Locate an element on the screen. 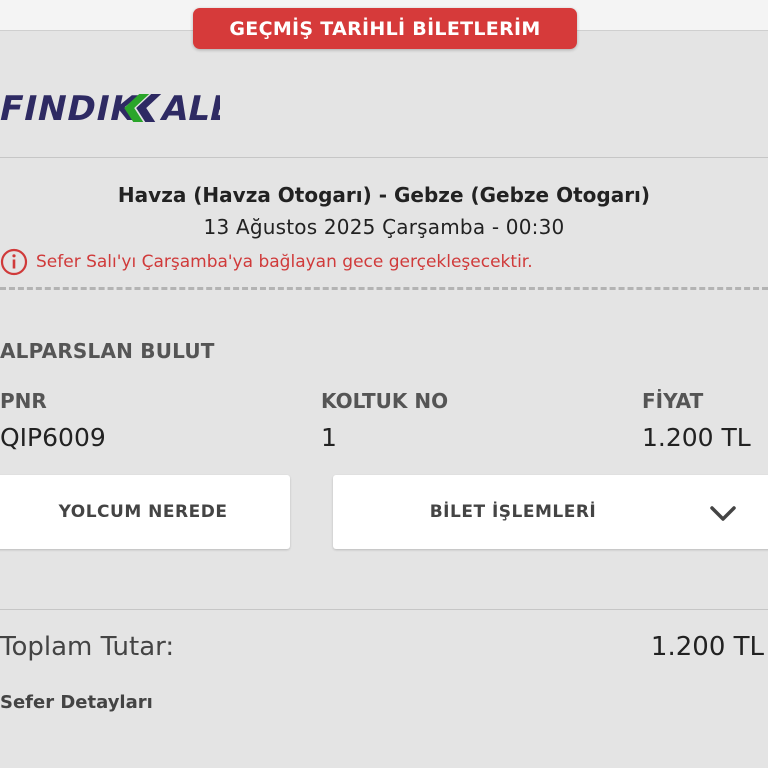 The image size is (768, 768). total-label: Toplam Tutar: is located at coordinates (87, 647).